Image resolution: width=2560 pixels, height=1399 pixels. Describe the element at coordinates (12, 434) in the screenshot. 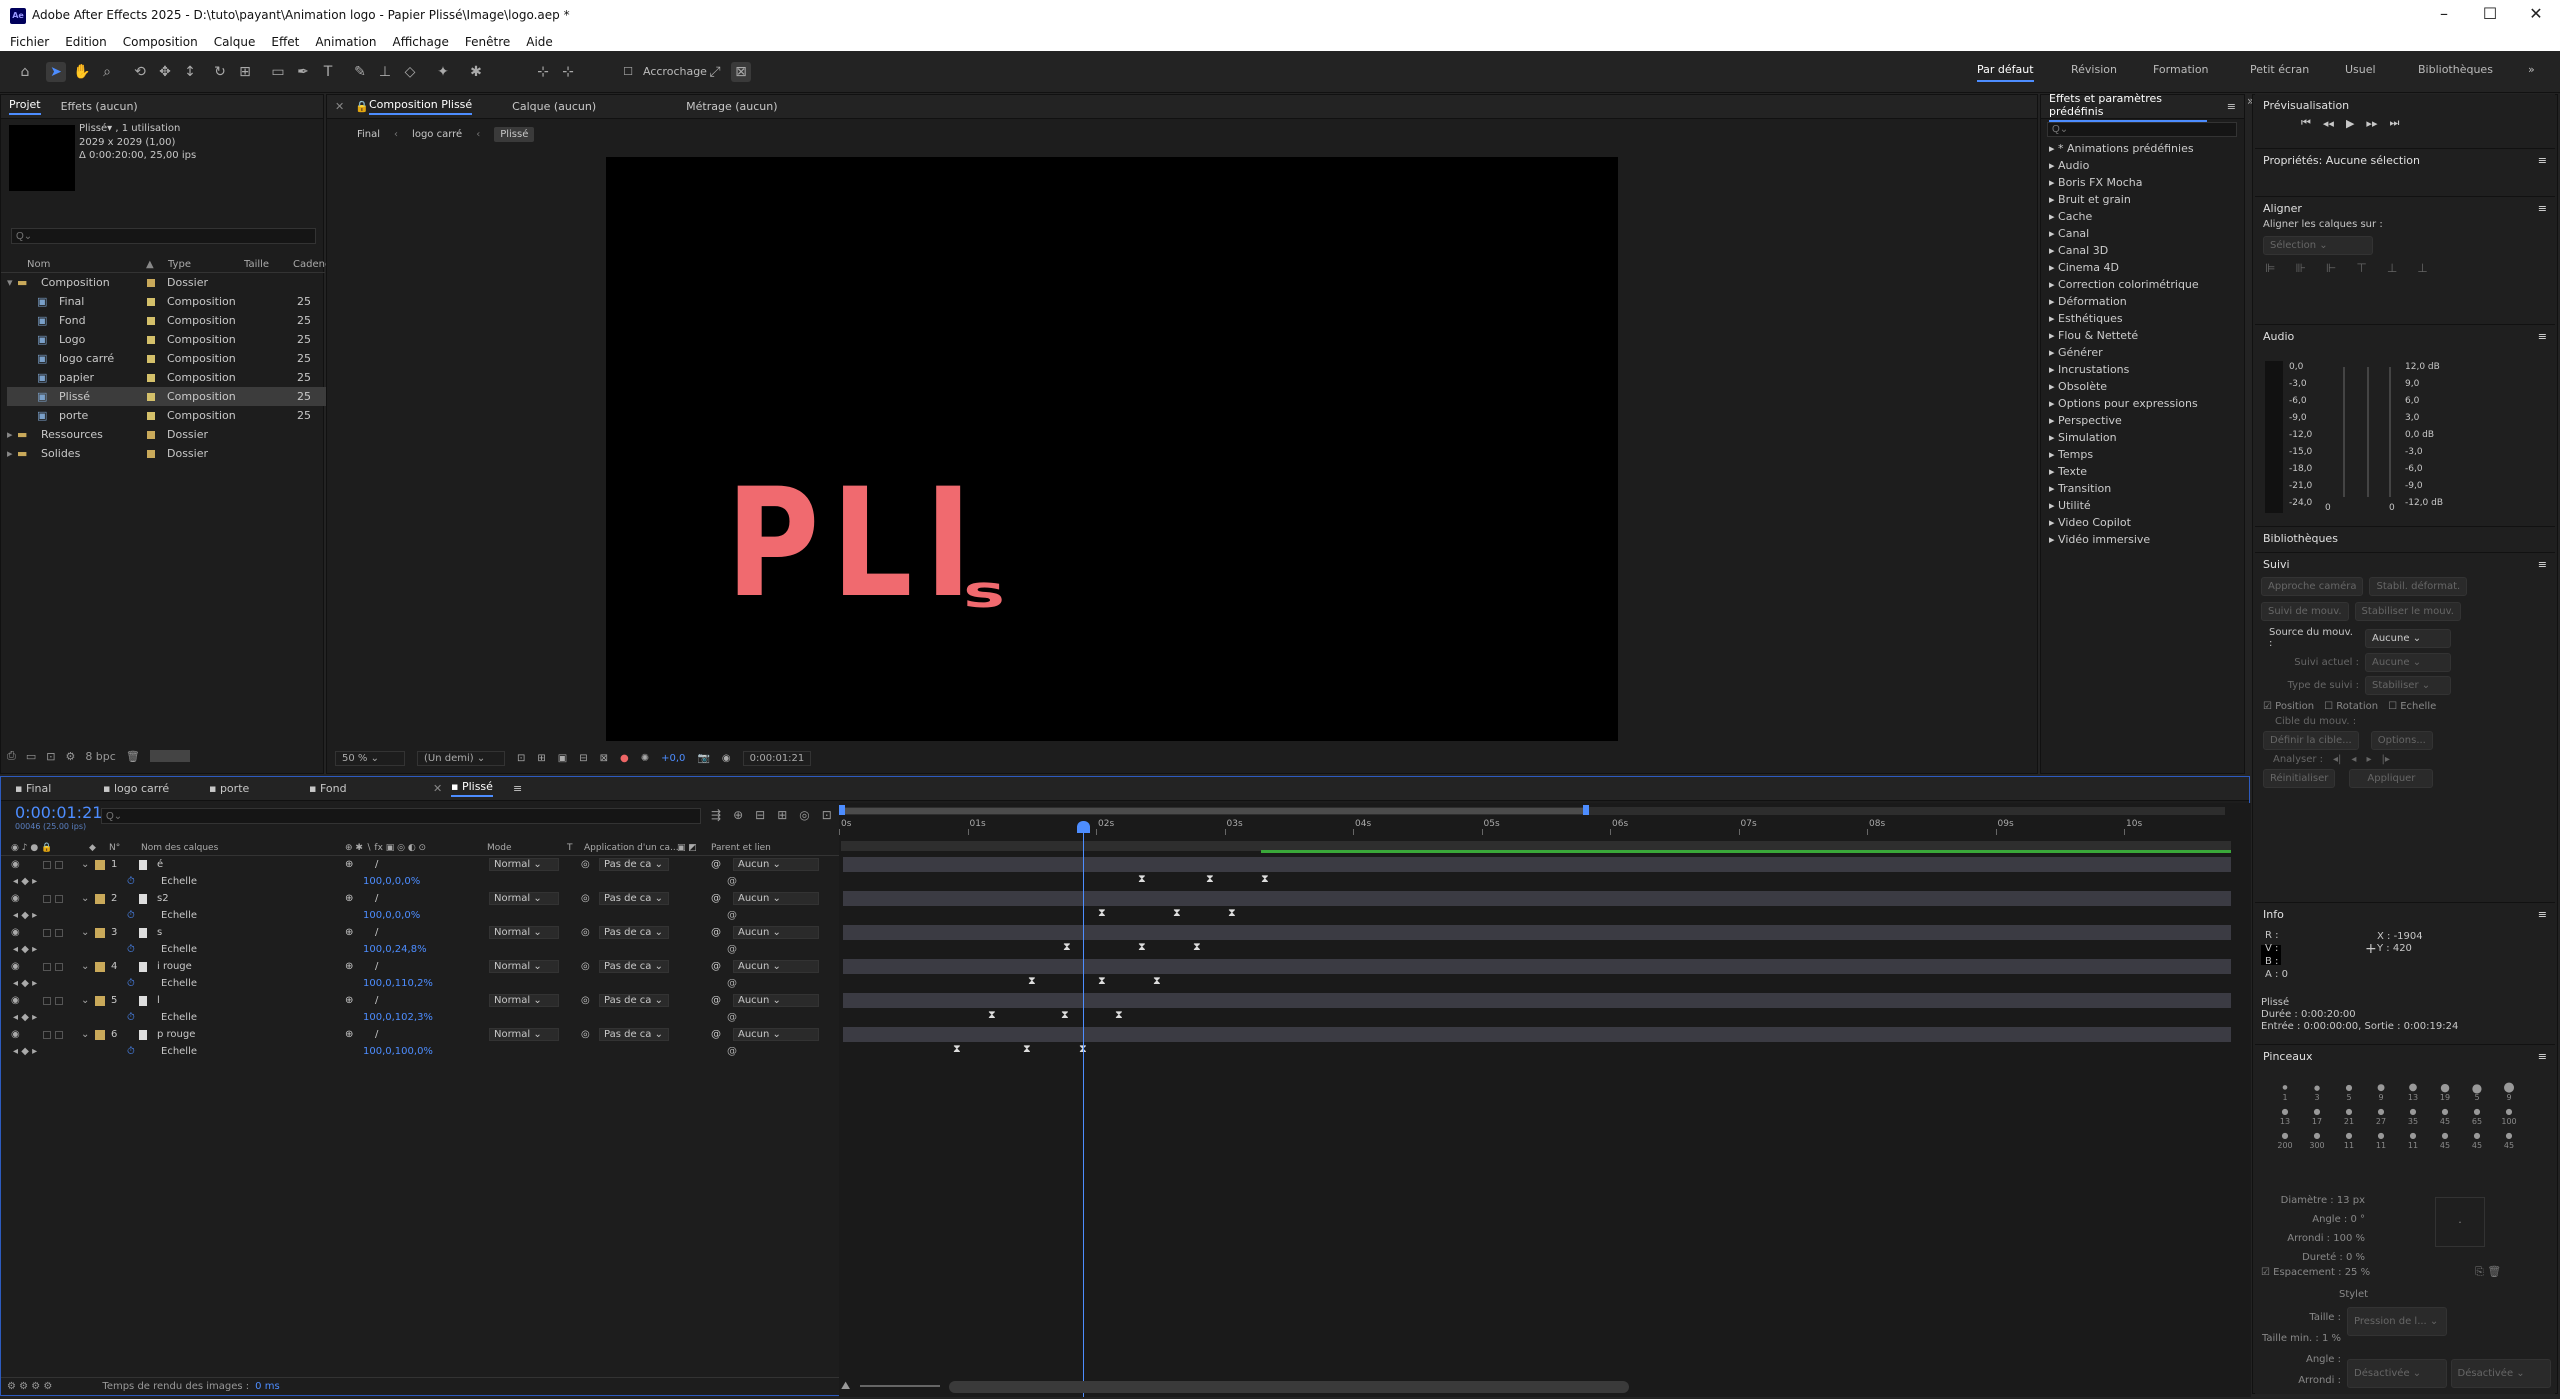

I see `folder-toggle-icon: ▸` at that location.